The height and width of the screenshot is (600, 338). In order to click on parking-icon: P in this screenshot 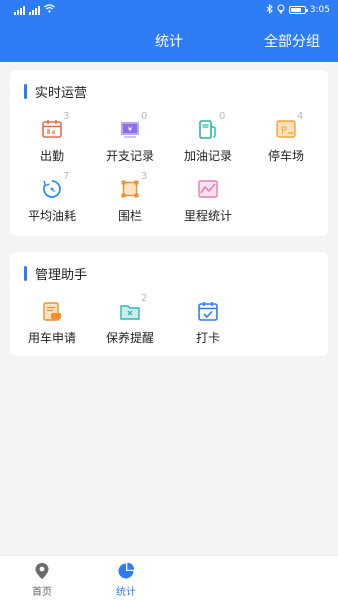, I will do `click(286, 129)`.